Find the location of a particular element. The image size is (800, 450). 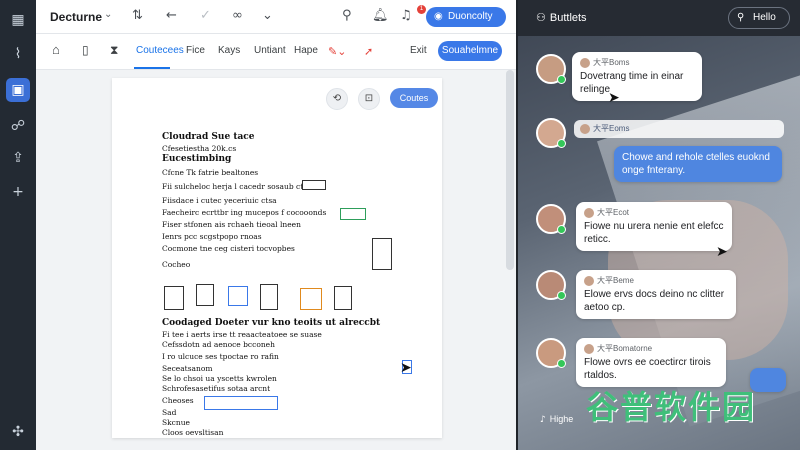

tab-untiant: Untiant is located at coordinates (270, 50).